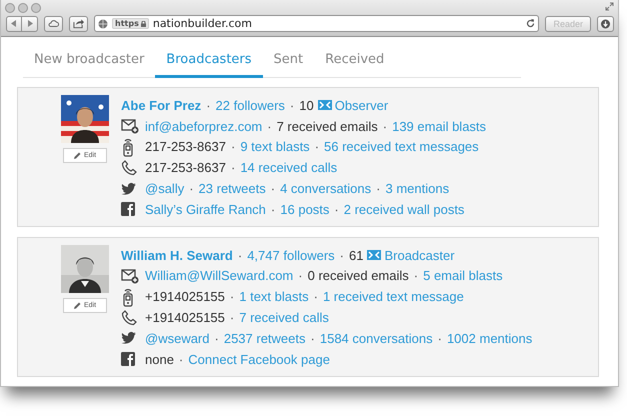 Image resolution: width=627 pixels, height=420 pixels. Describe the element at coordinates (358, 276) in the screenshot. I see `info-text: 0 received emails` at that location.